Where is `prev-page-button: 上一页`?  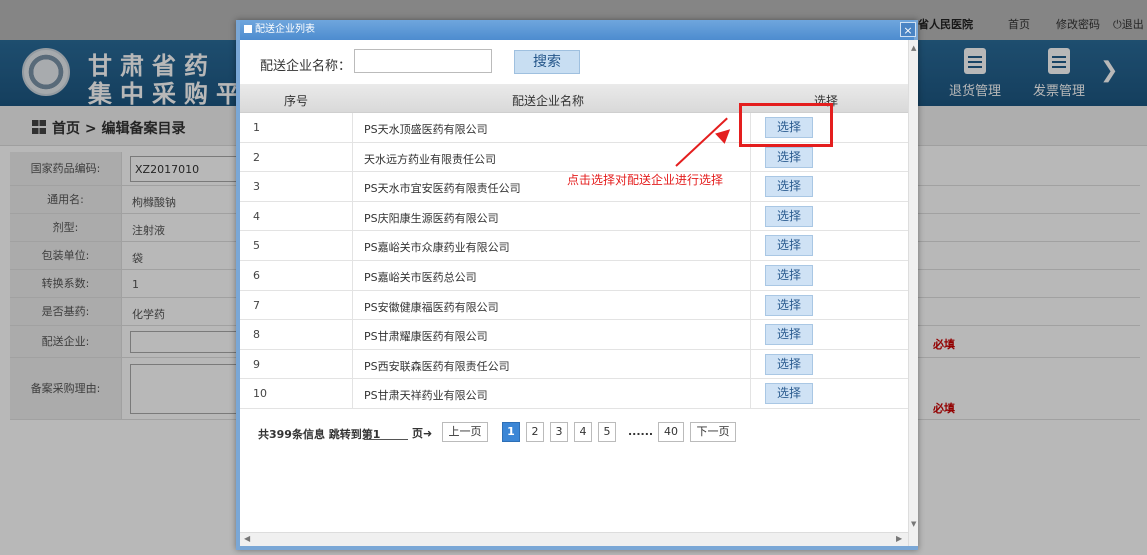
prev-page-button: 上一页 is located at coordinates (465, 432).